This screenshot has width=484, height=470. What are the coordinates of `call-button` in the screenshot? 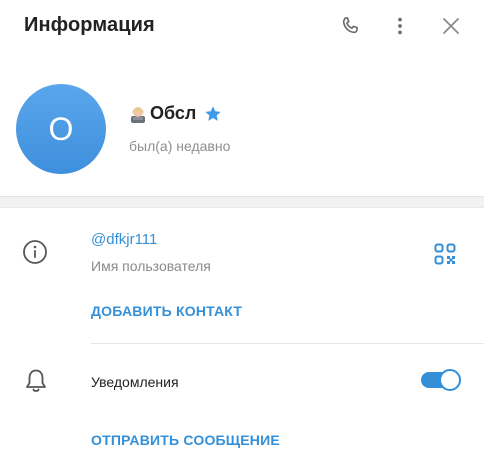 It's located at (350, 26).